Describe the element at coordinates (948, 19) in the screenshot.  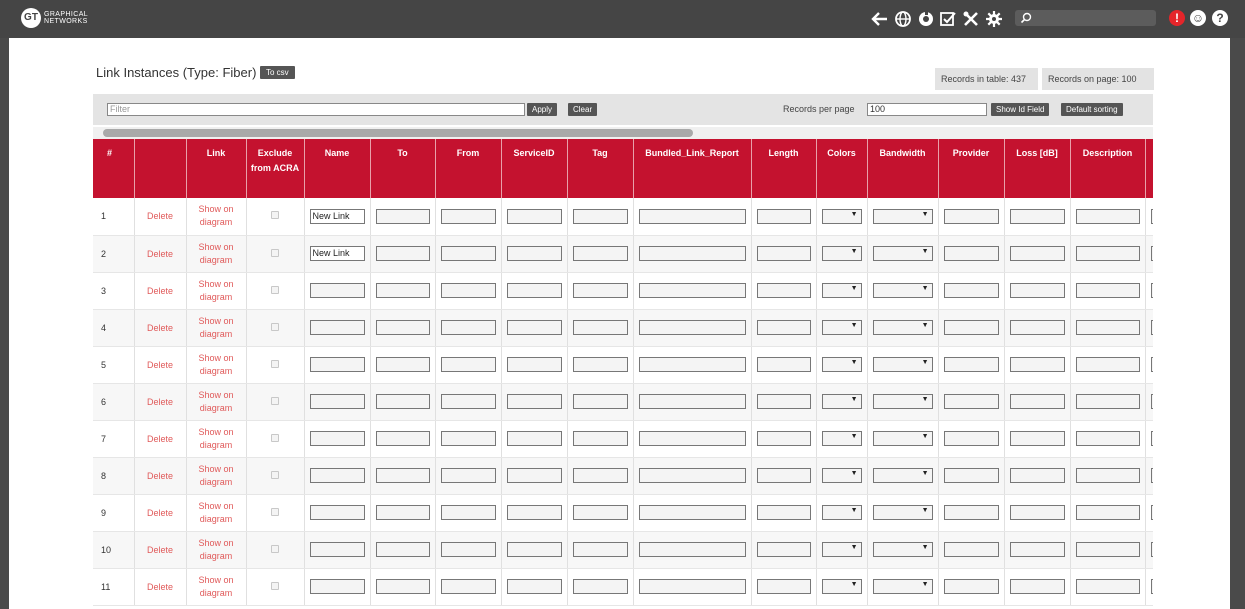
I see `checklist-icon` at that location.